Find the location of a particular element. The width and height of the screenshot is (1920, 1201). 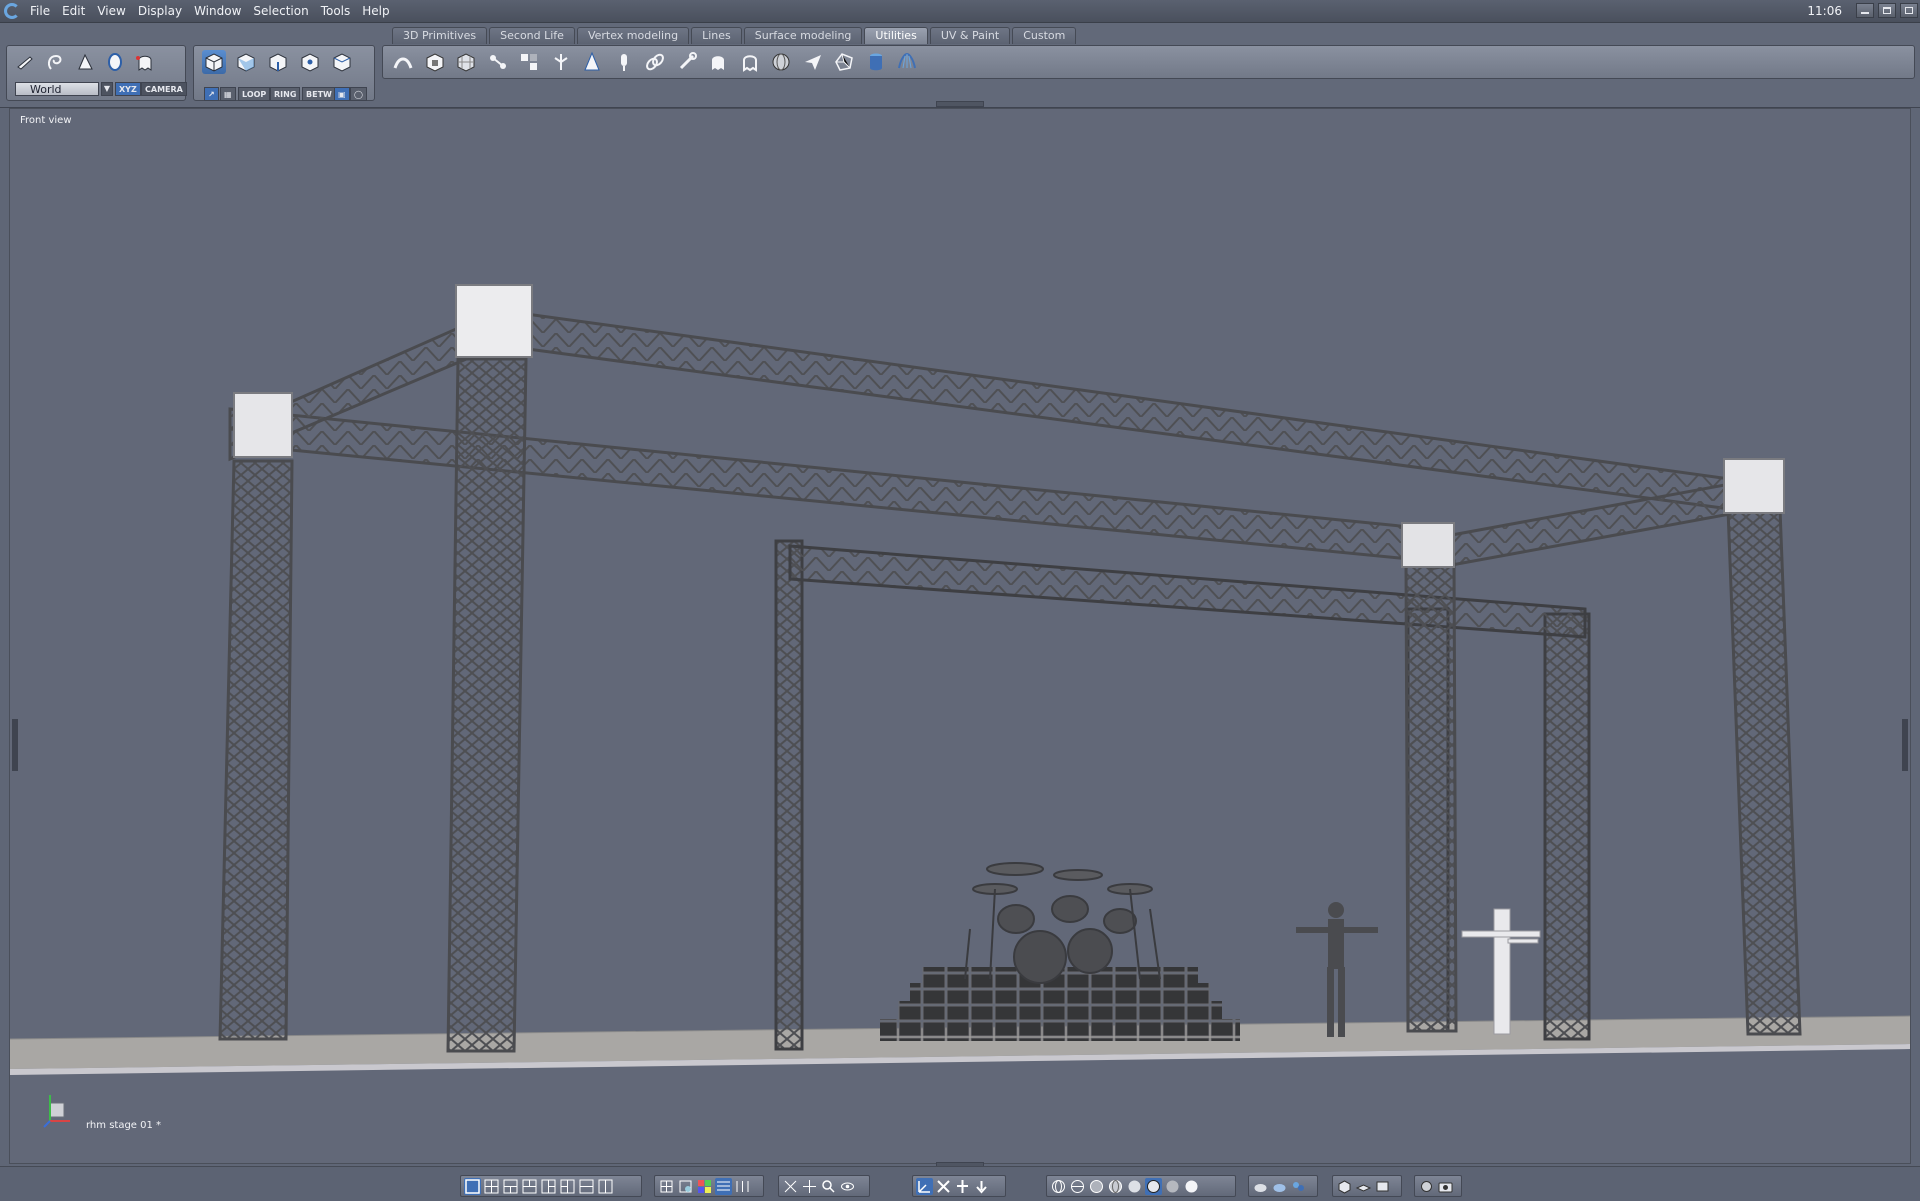

xyz-toggle: XYZ is located at coordinates (128, 89).